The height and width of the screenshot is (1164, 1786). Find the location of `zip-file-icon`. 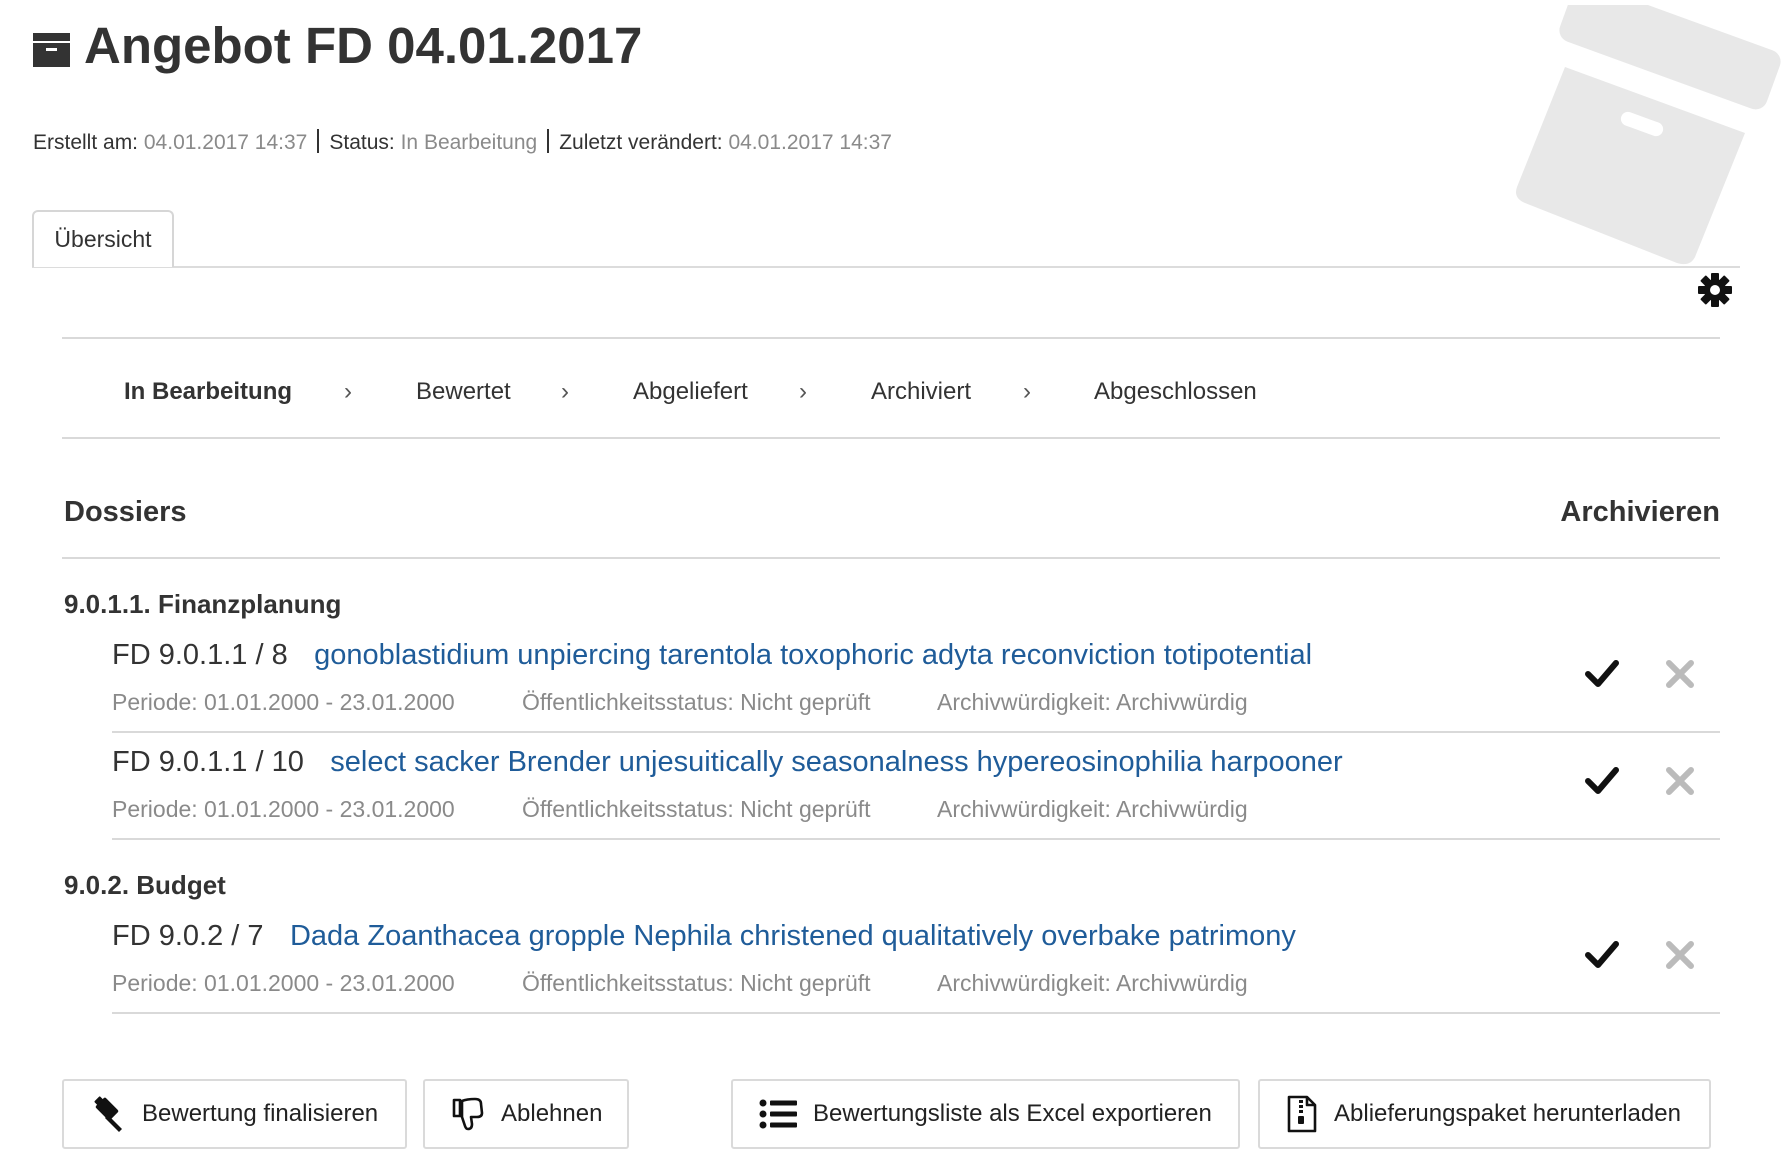

zip-file-icon is located at coordinates (1302, 1114).